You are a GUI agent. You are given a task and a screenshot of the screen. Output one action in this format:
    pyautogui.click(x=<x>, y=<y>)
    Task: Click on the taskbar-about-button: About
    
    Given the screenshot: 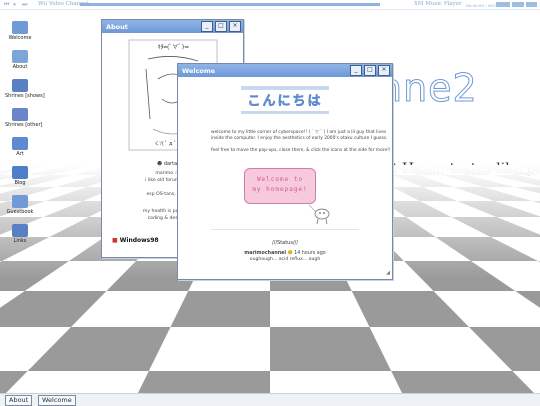 What is the action you would take?
    pyautogui.click(x=19, y=400)
    